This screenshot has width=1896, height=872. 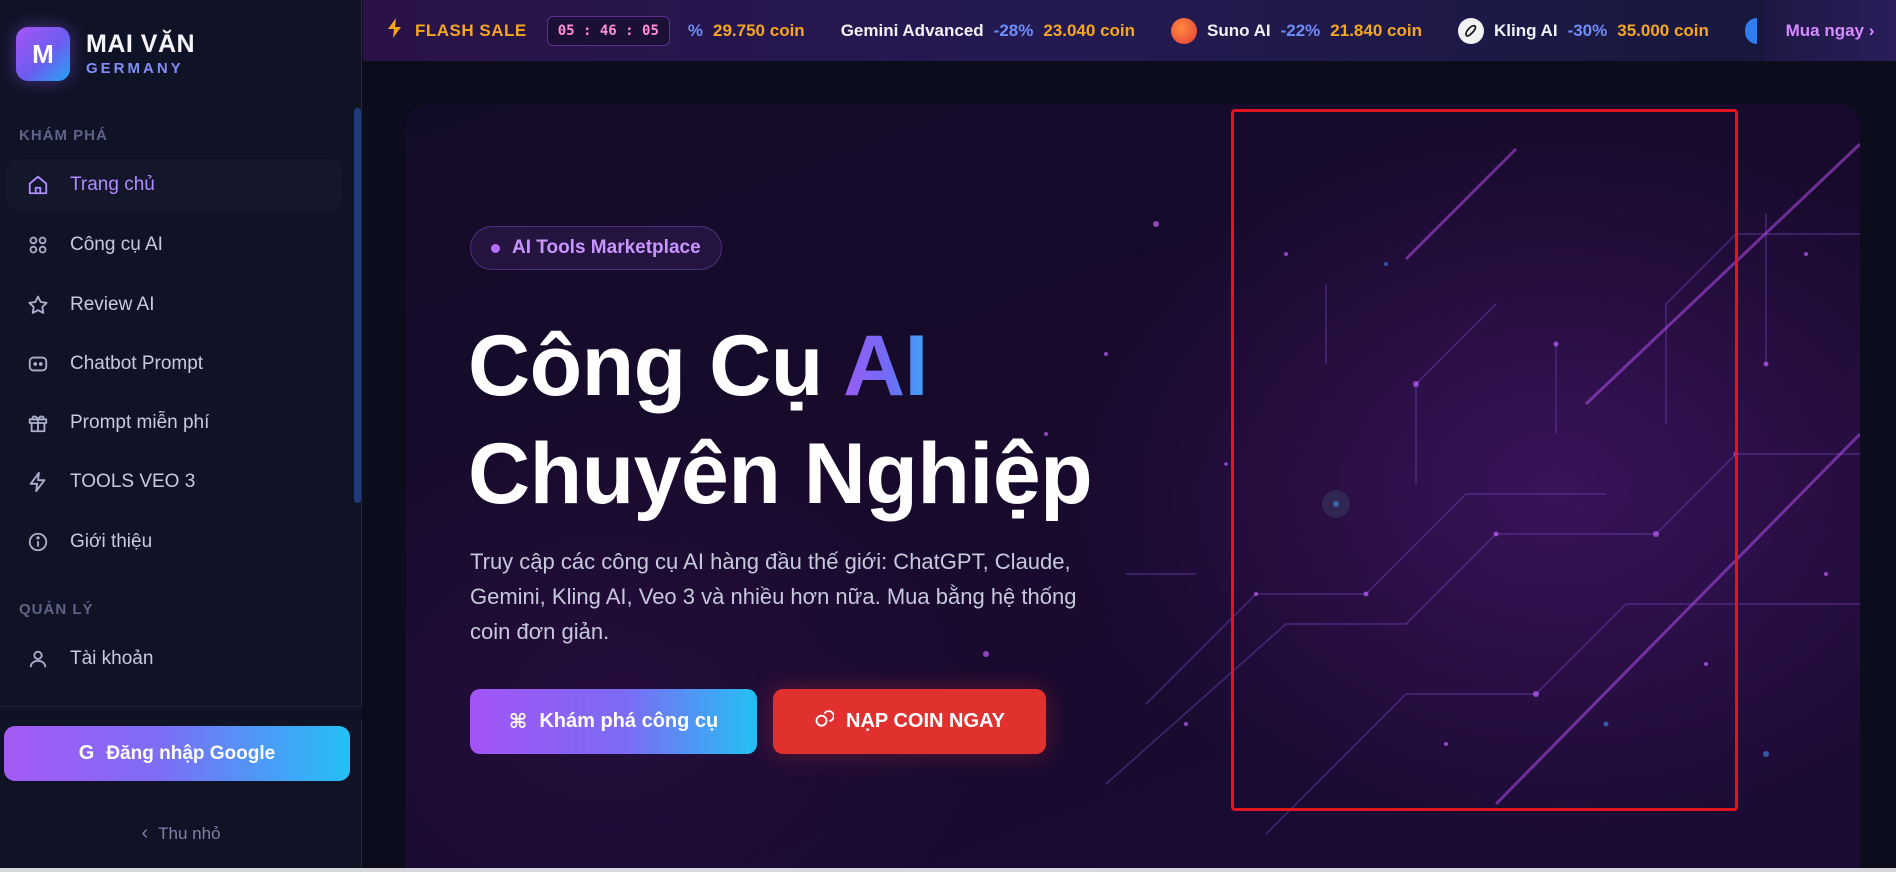 I want to click on chatbot-icon, so click(x=38, y=364).